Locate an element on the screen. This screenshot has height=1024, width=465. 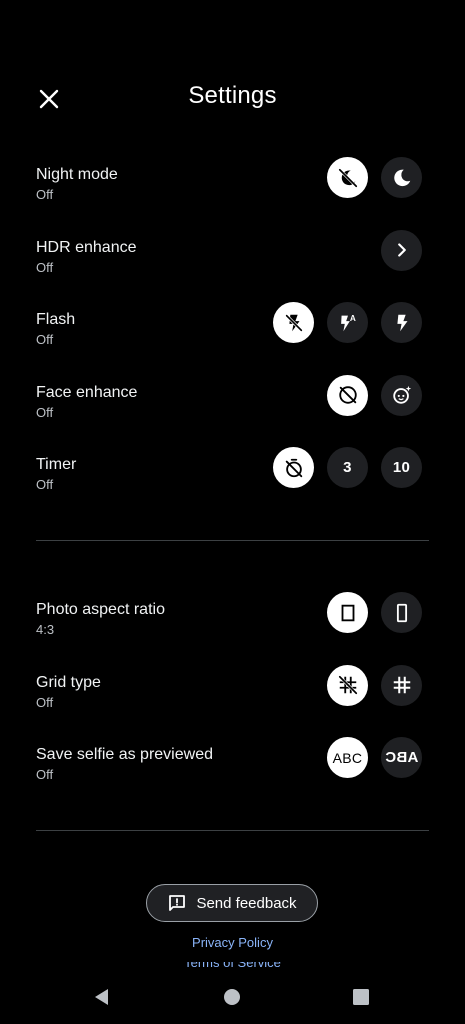
aspect-4-3-icon is located at coordinates (347, 612).